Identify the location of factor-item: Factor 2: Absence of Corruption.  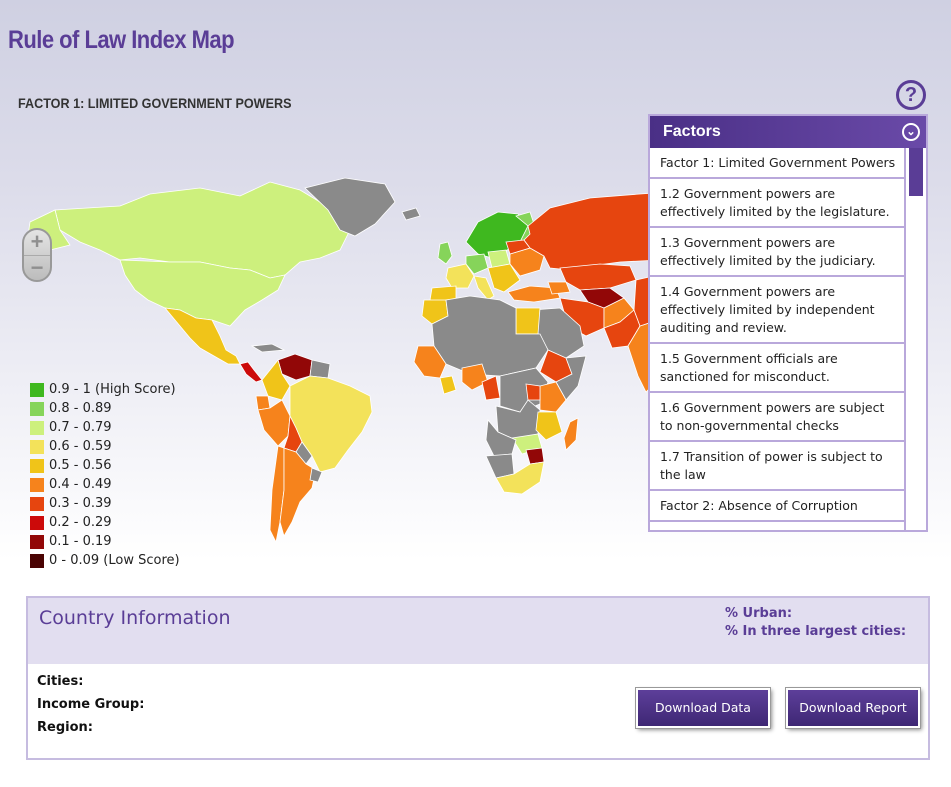
(778, 506).